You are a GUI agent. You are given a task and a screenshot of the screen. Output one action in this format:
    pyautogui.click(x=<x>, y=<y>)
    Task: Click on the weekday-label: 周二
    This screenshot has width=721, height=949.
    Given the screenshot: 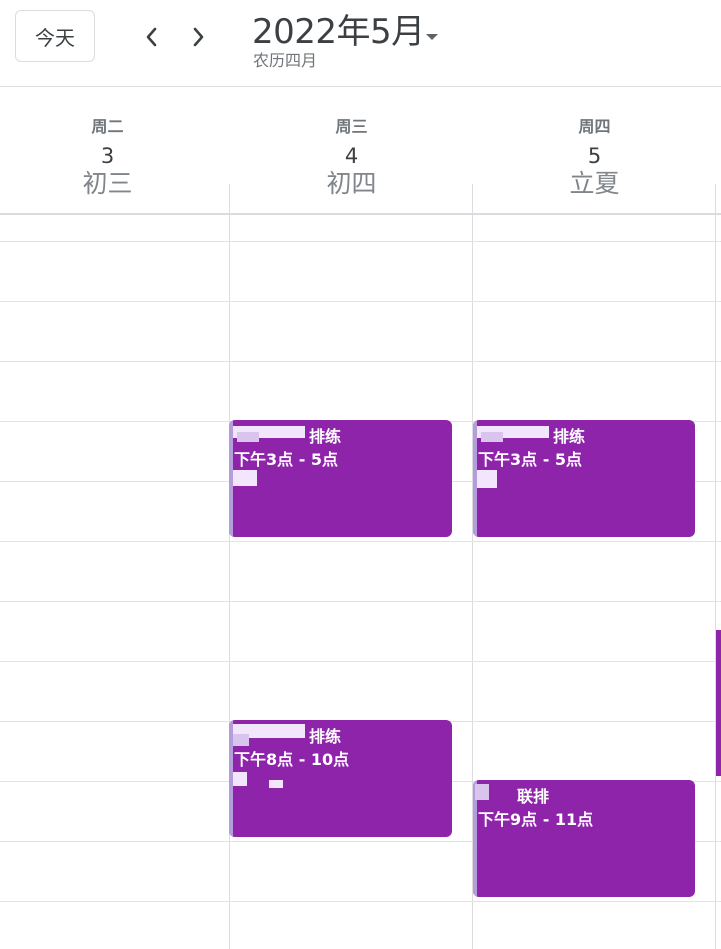 What is the action you would take?
    pyautogui.click(x=107, y=126)
    